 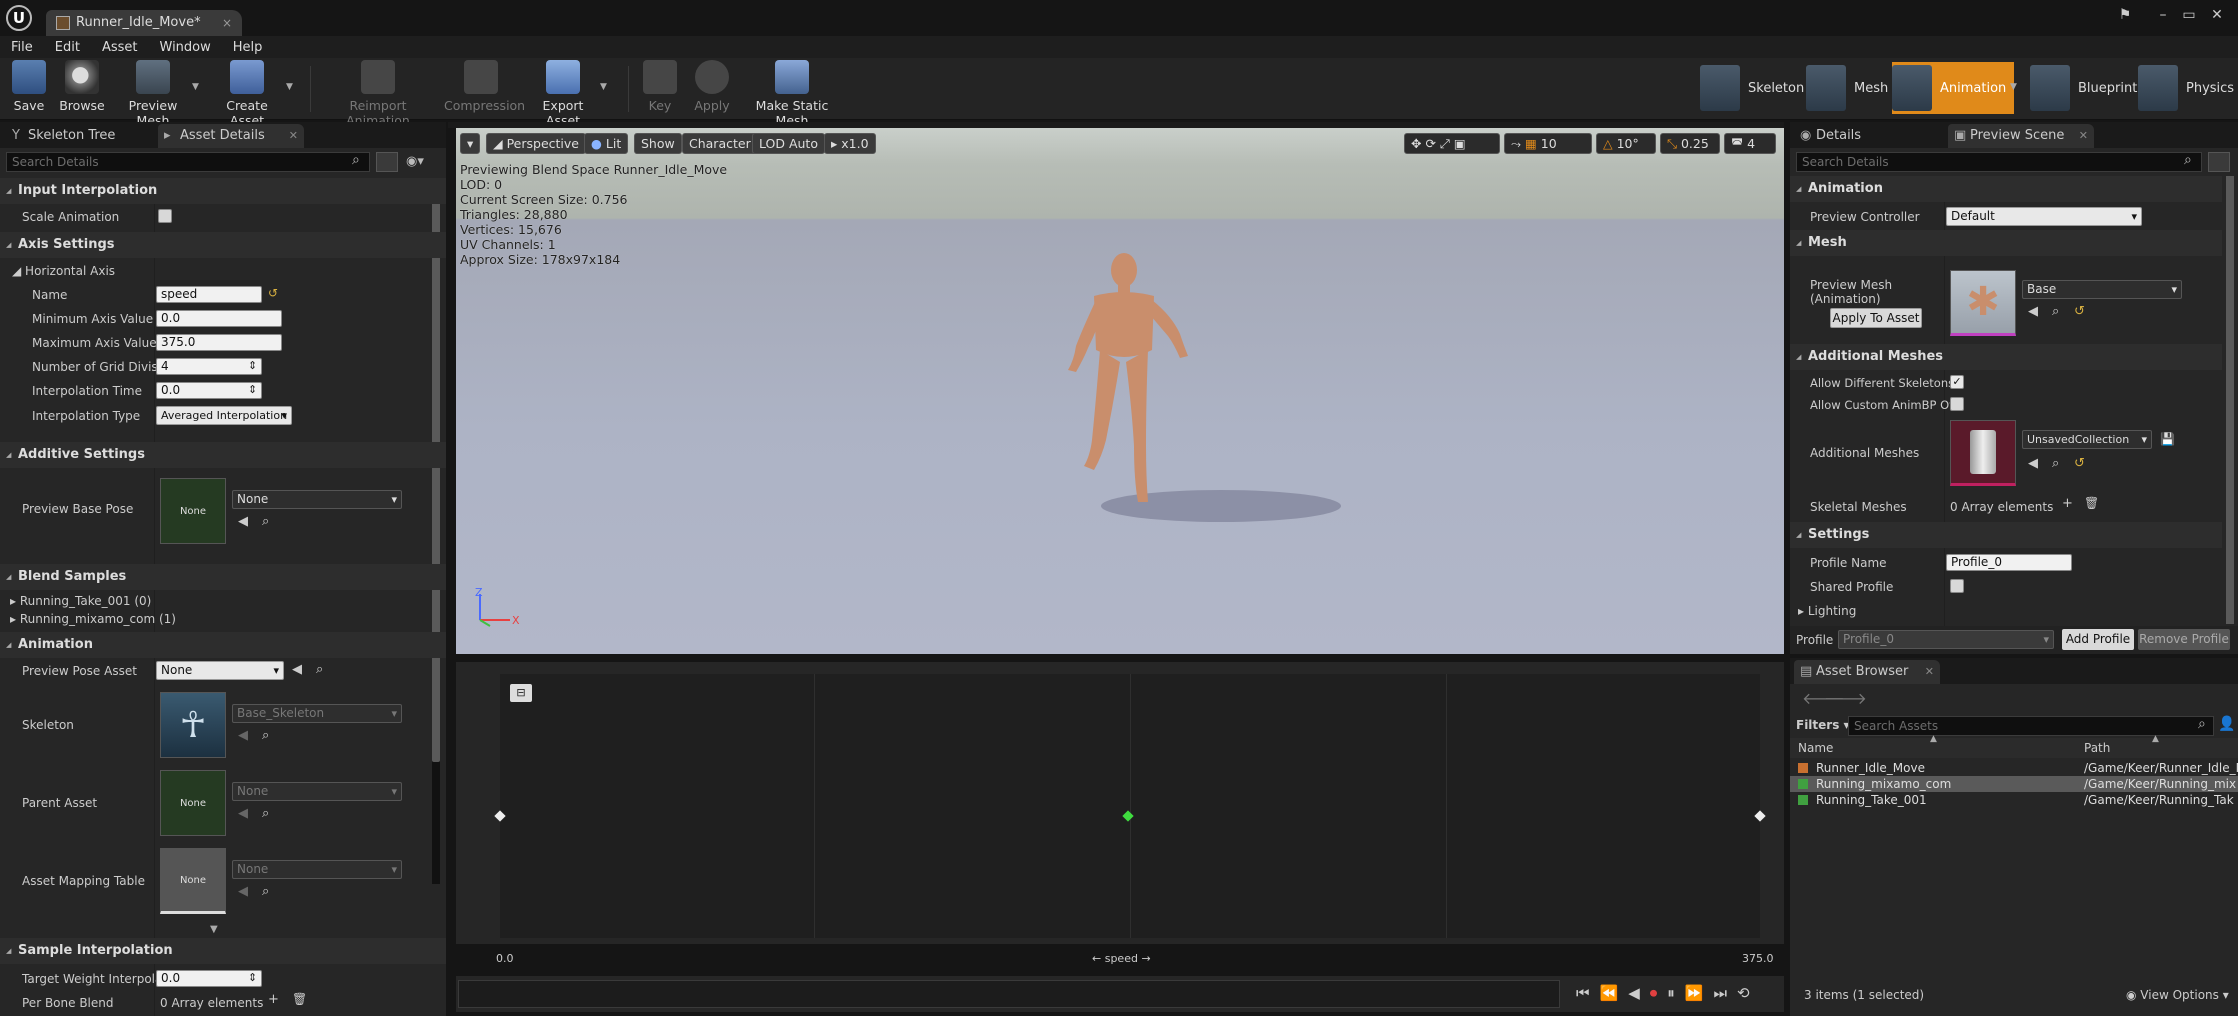 What do you see at coordinates (223, 951) in the screenshot?
I see `section-sample-interpolation: Sample Interpolation` at bounding box center [223, 951].